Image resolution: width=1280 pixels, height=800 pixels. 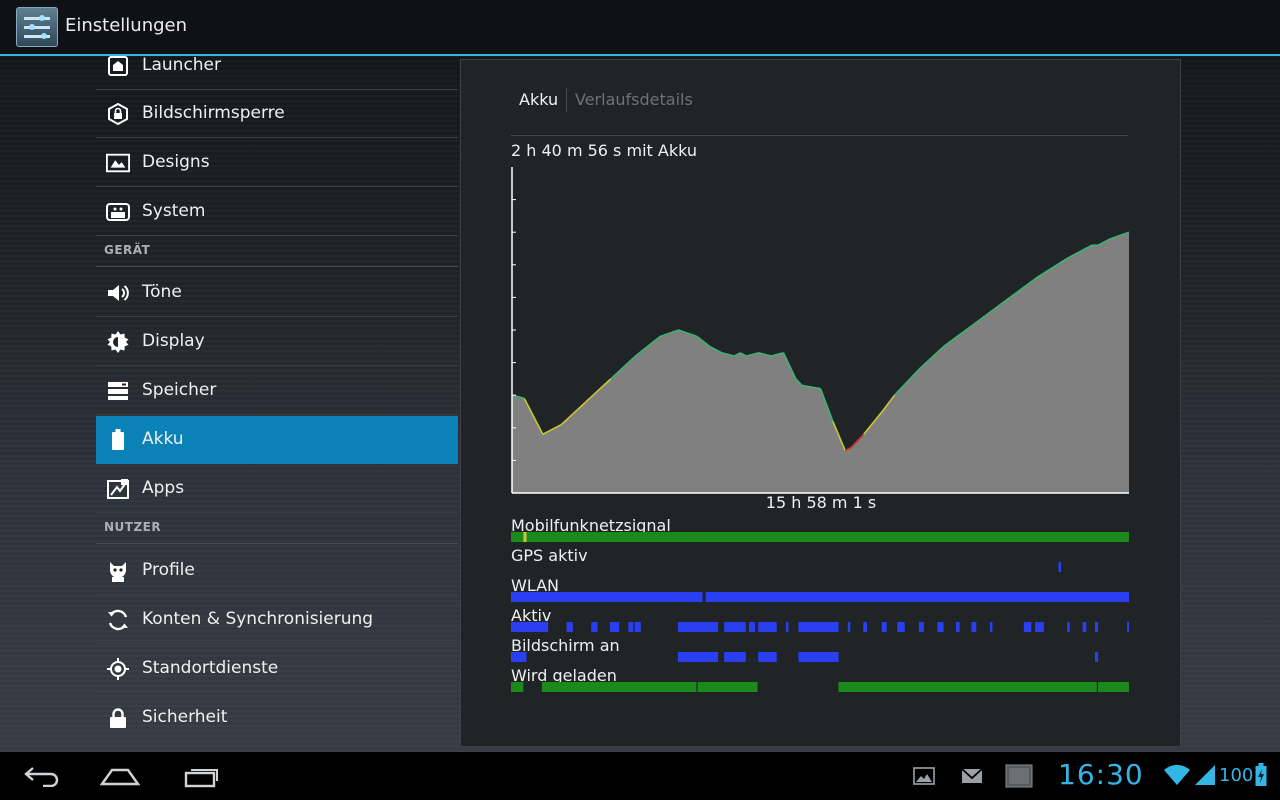 What do you see at coordinates (118, 620) in the screenshot?
I see `sync-icon` at bounding box center [118, 620].